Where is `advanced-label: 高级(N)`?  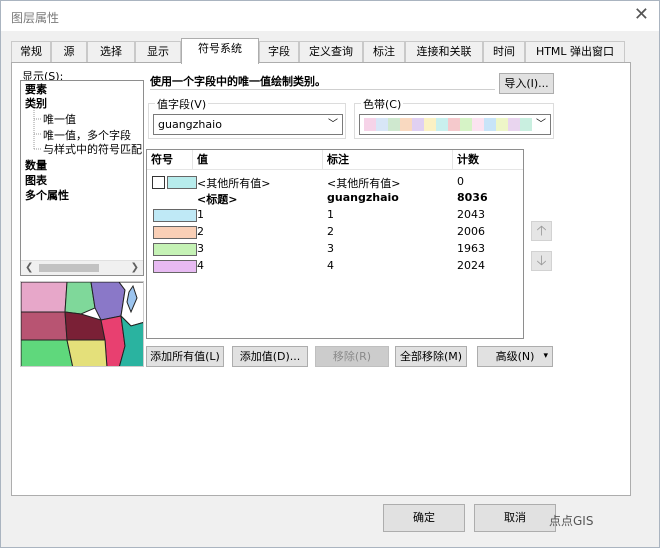
advanced-label: 高级(N) is located at coordinates (515, 356).